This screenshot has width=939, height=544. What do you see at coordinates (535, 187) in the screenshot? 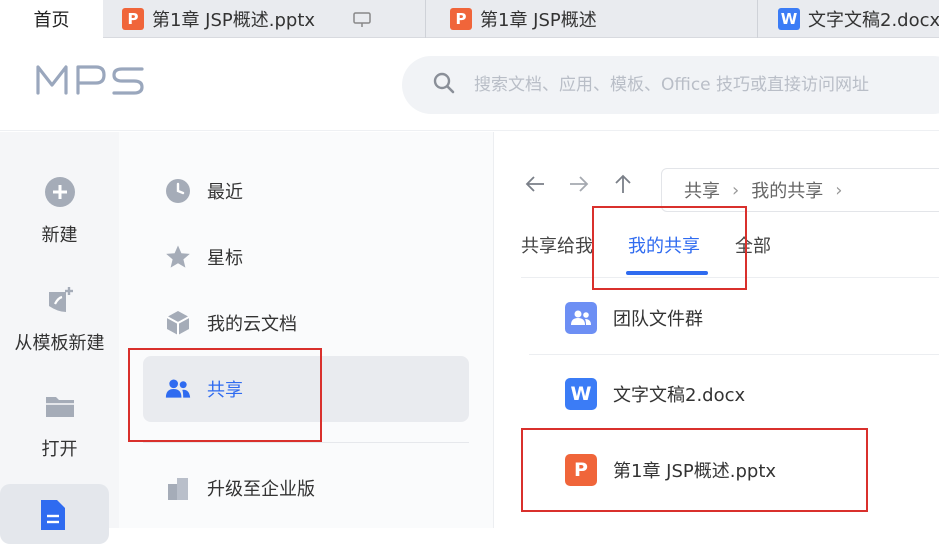
I see `back-arrow-icon` at bounding box center [535, 187].